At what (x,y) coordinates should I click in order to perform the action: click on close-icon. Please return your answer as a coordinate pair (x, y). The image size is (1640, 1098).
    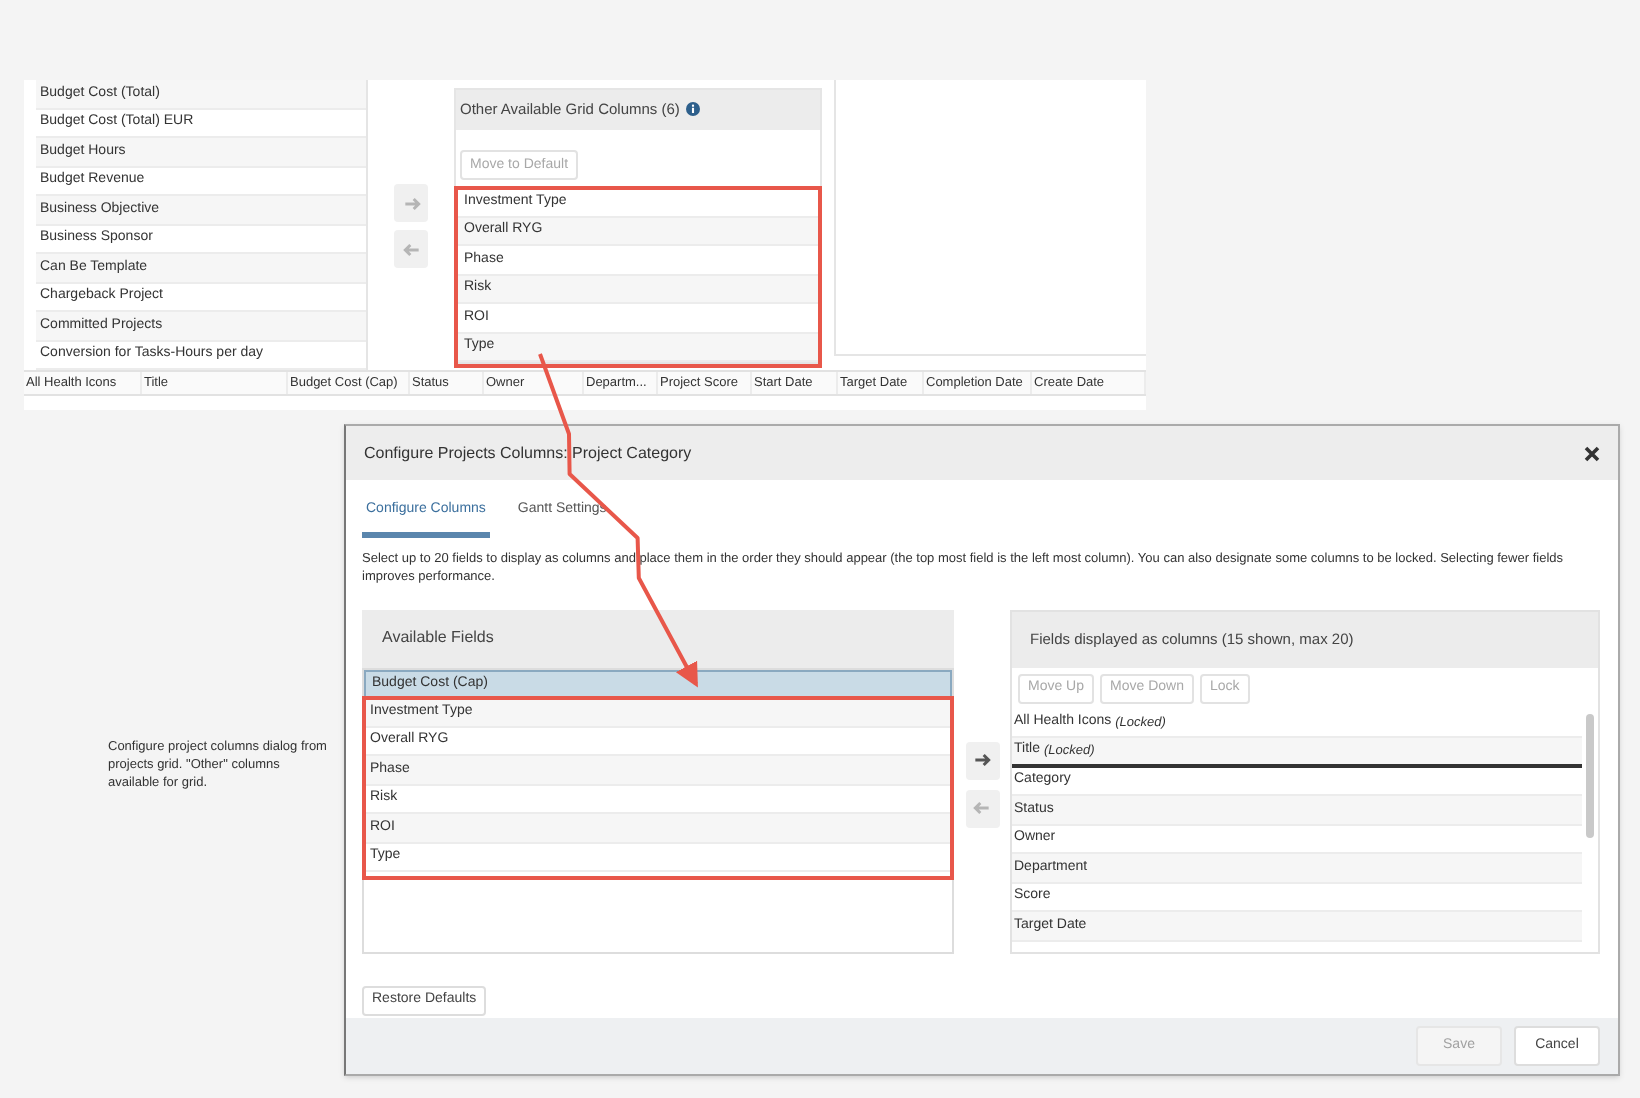
    Looking at the image, I should click on (1592, 453).